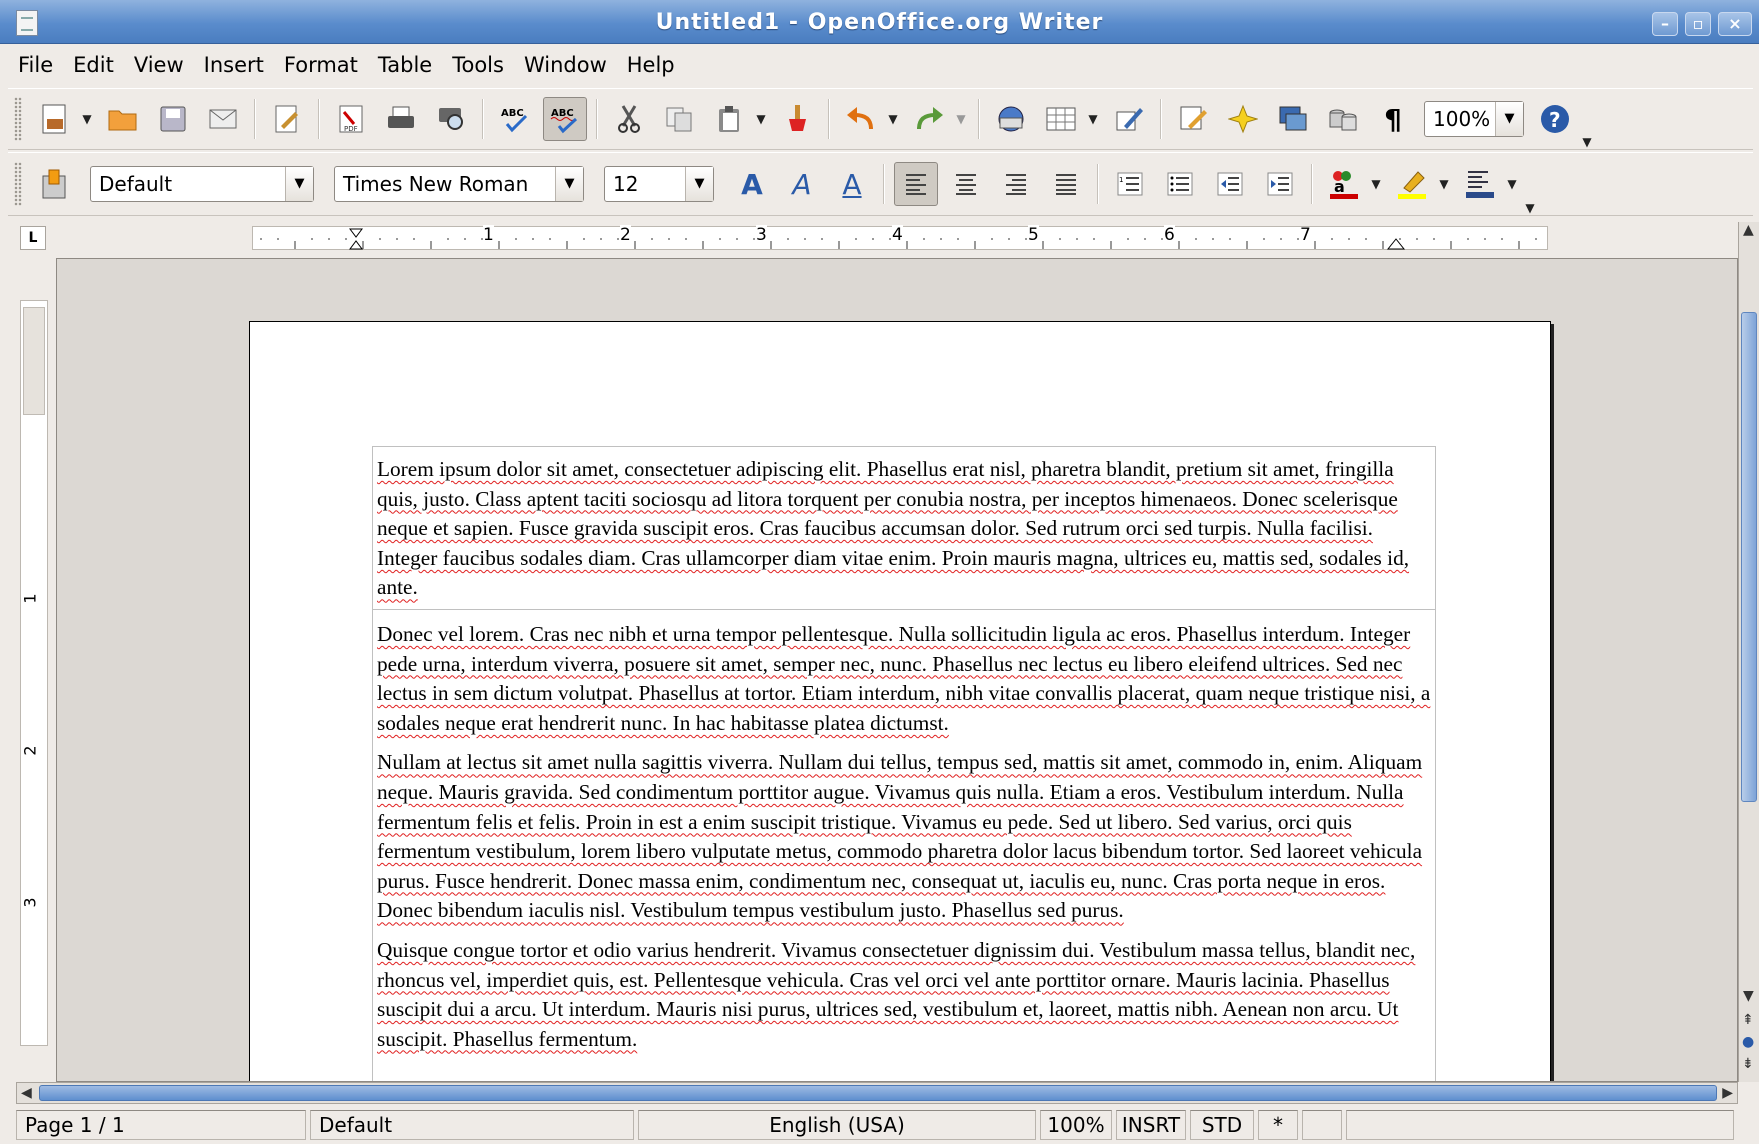  What do you see at coordinates (159, 65) in the screenshot?
I see `menu-view: View` at bounding box center [159, 65].